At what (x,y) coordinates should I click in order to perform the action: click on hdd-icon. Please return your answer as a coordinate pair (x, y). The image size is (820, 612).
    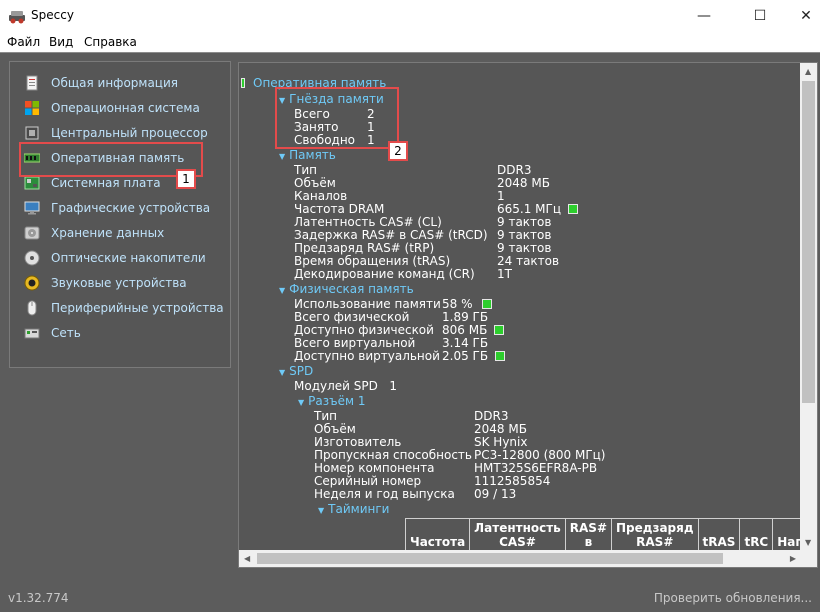
    Looking at the image, I should click on (32, 233).